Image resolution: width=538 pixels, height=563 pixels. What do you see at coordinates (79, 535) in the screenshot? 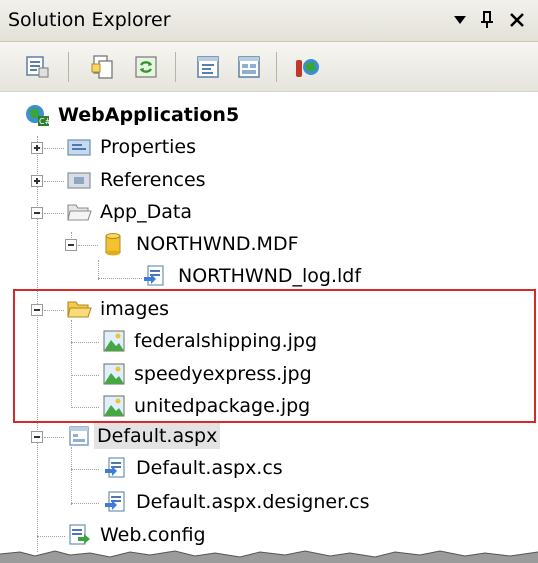
I see `config-file-icon` at bounding box center [79, 535].